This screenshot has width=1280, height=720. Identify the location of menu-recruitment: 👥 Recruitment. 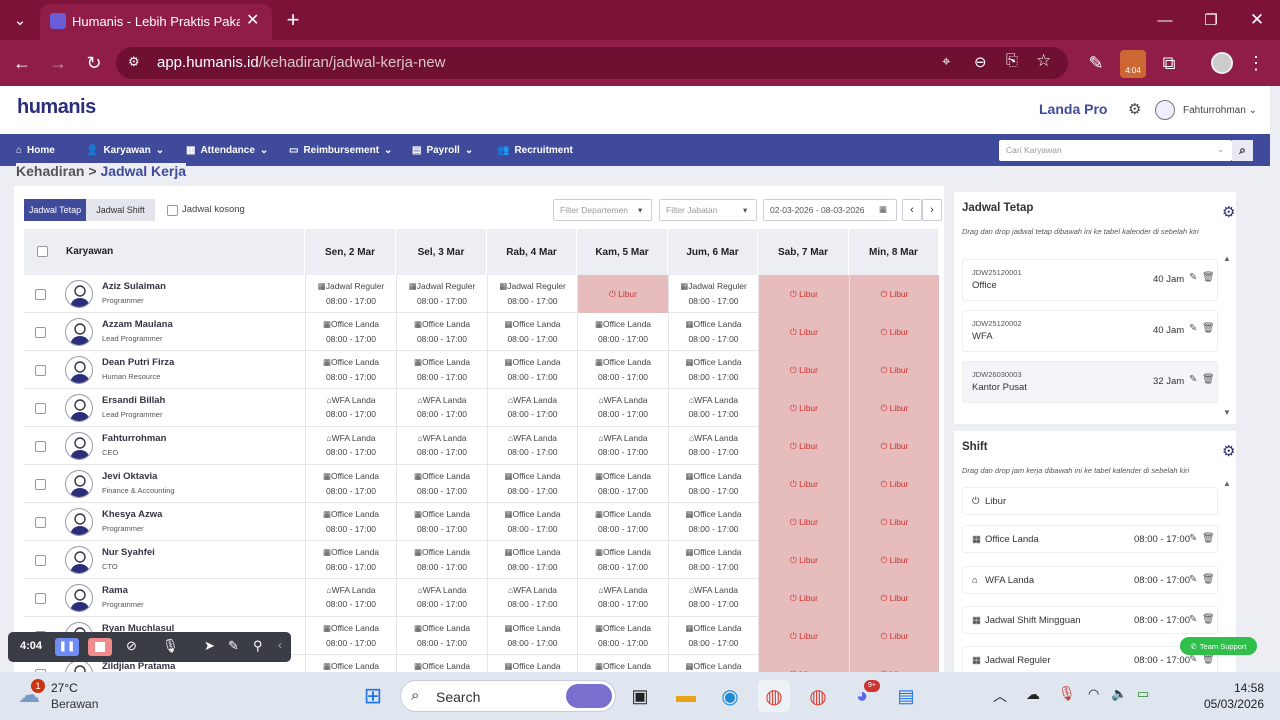
(535, 150).